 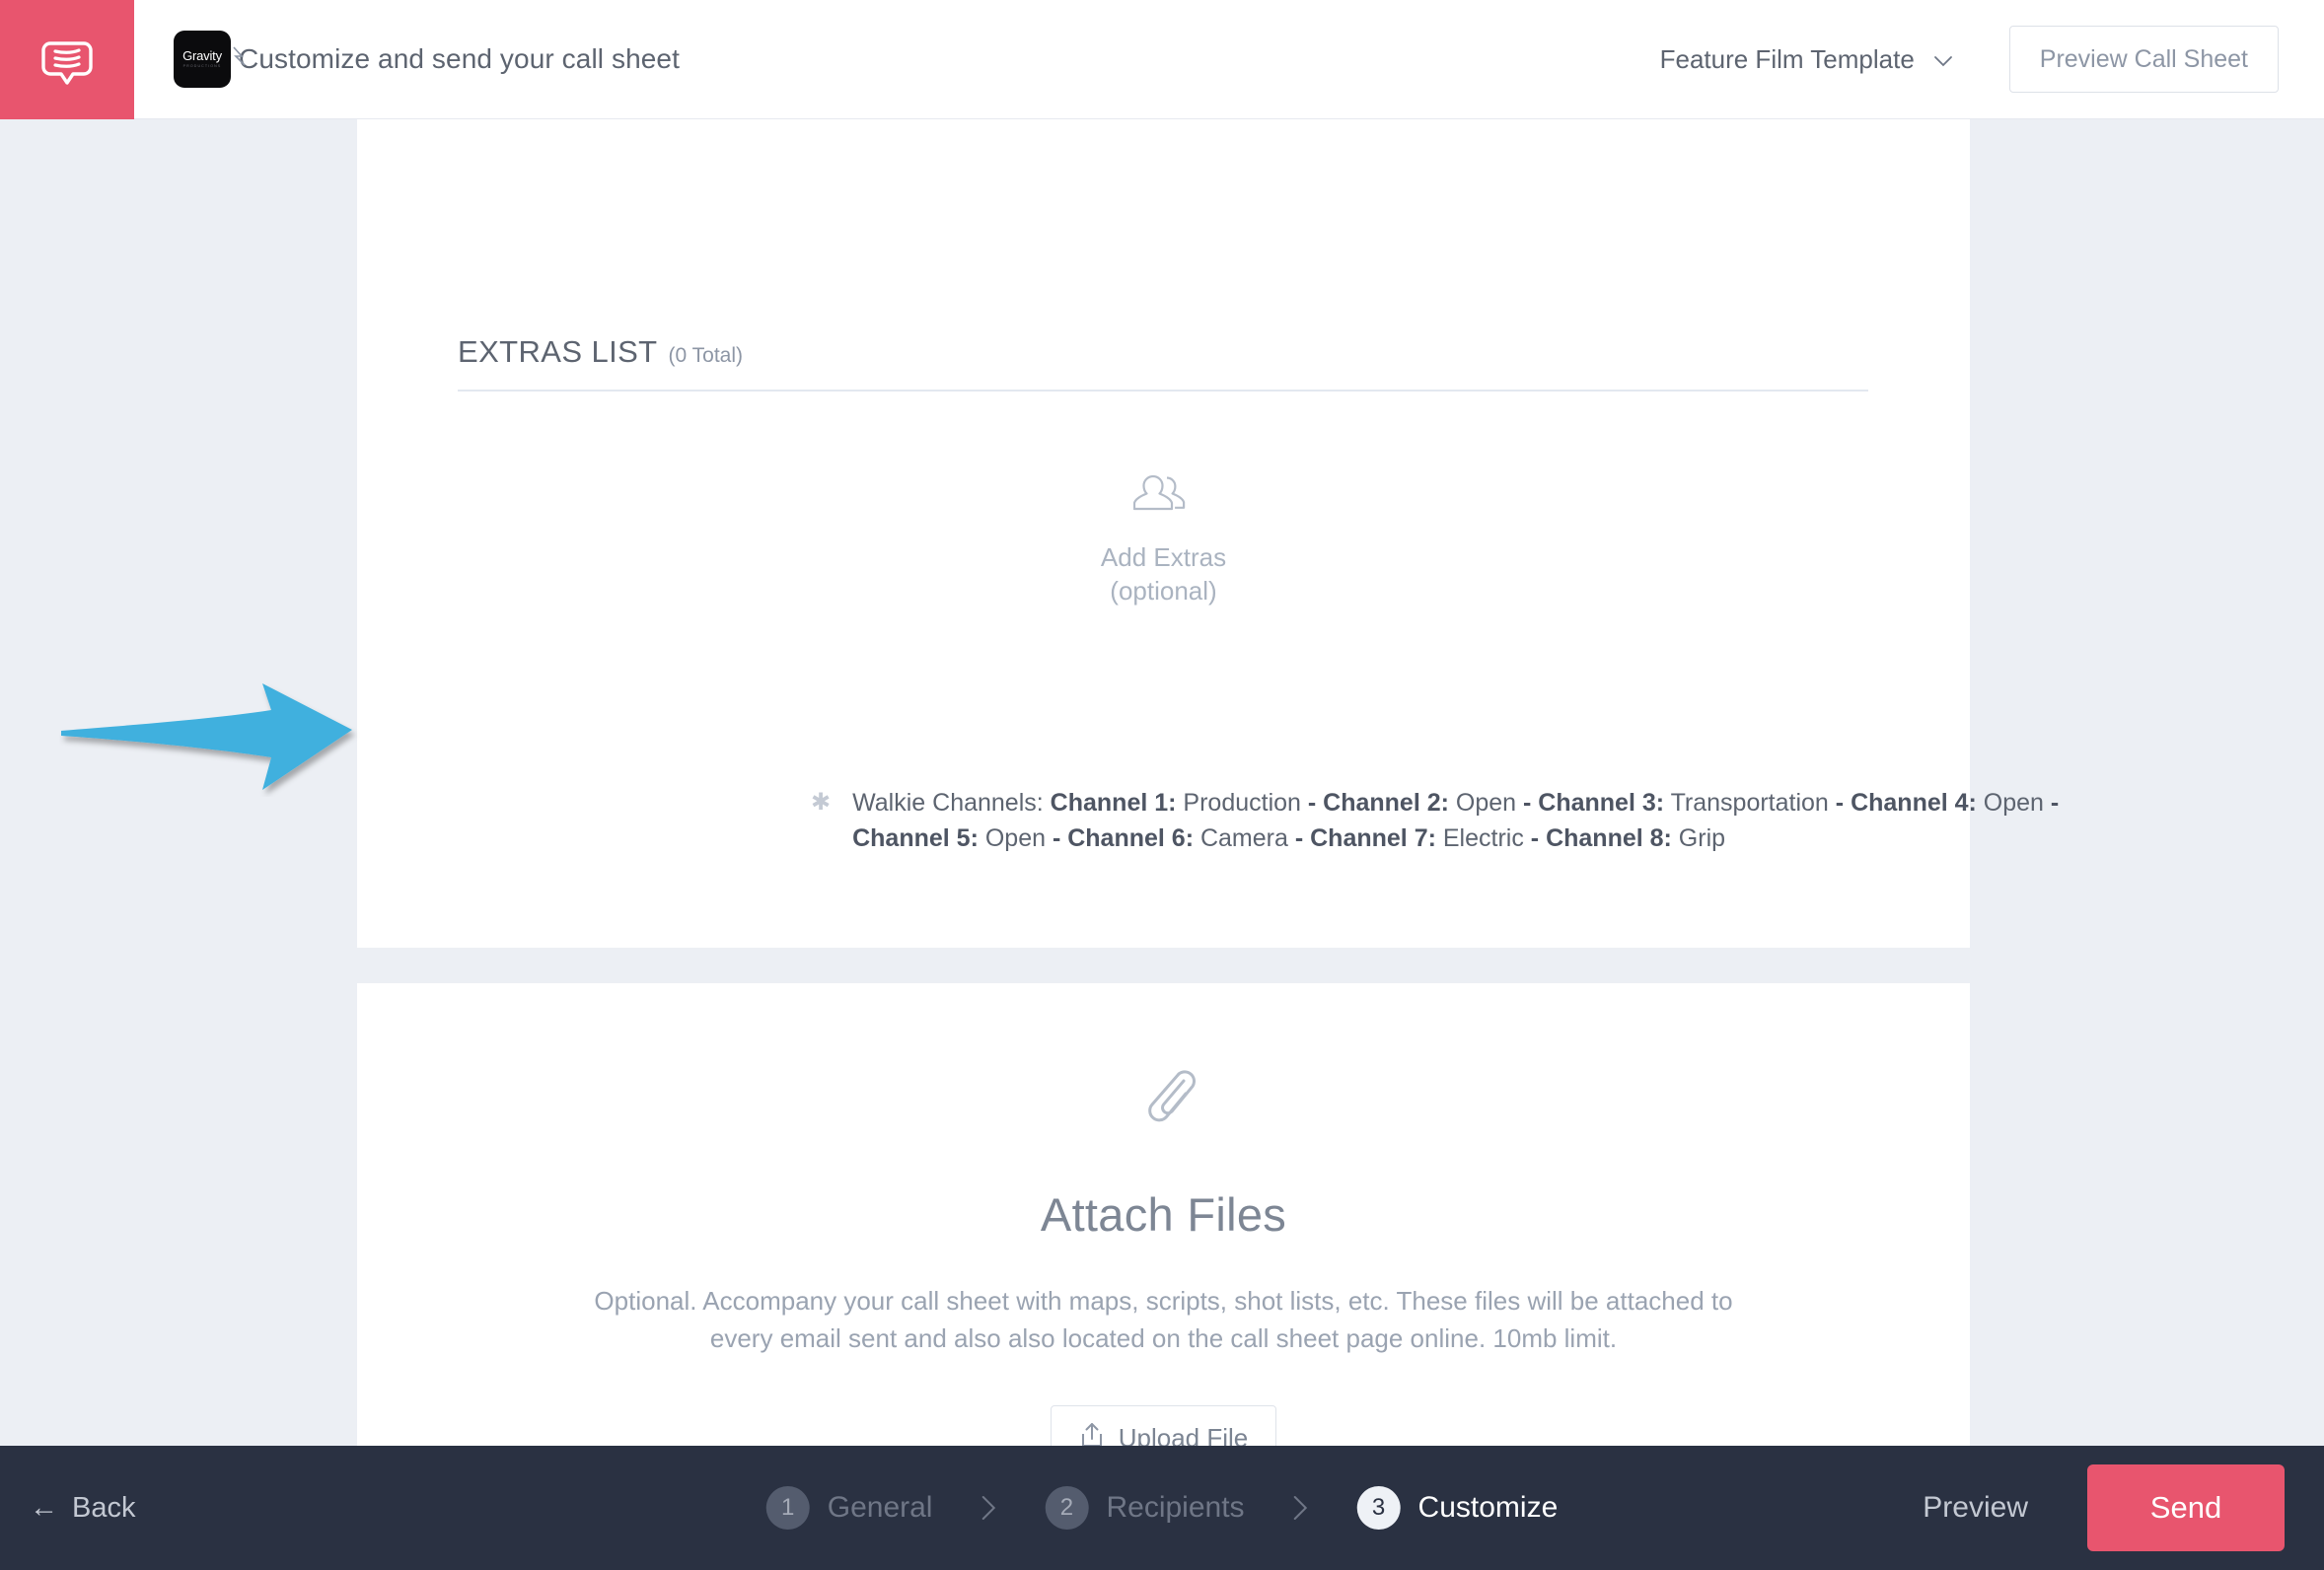 I want to click on template-dropdown-label: Feature Film Template, so click(x=1787, y=59).